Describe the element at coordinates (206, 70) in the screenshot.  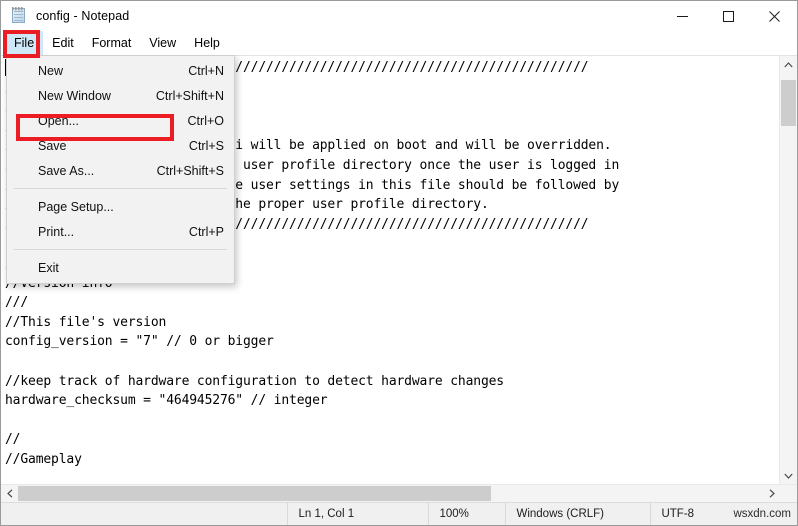
I see `menu-item-shortcut: Ctrl+N` at that location.